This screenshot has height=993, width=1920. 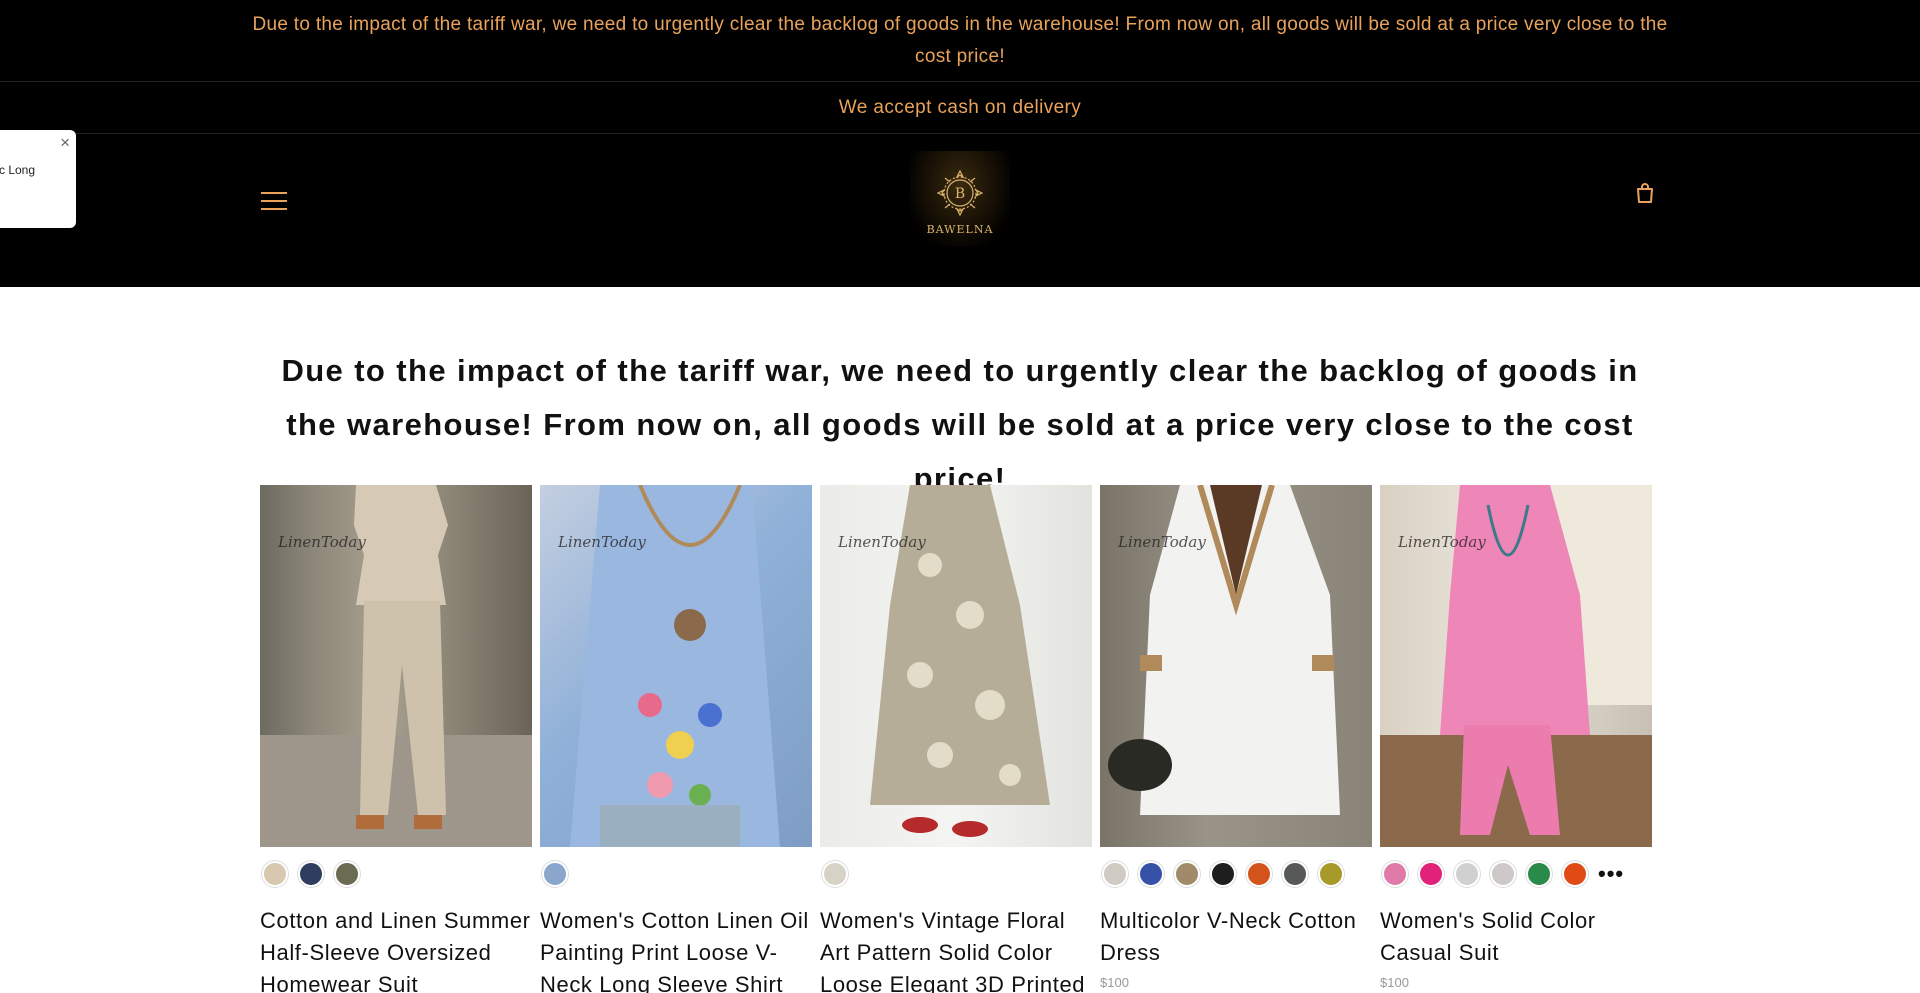 I want to click on svg-text: B, so click(x=960, y=194).